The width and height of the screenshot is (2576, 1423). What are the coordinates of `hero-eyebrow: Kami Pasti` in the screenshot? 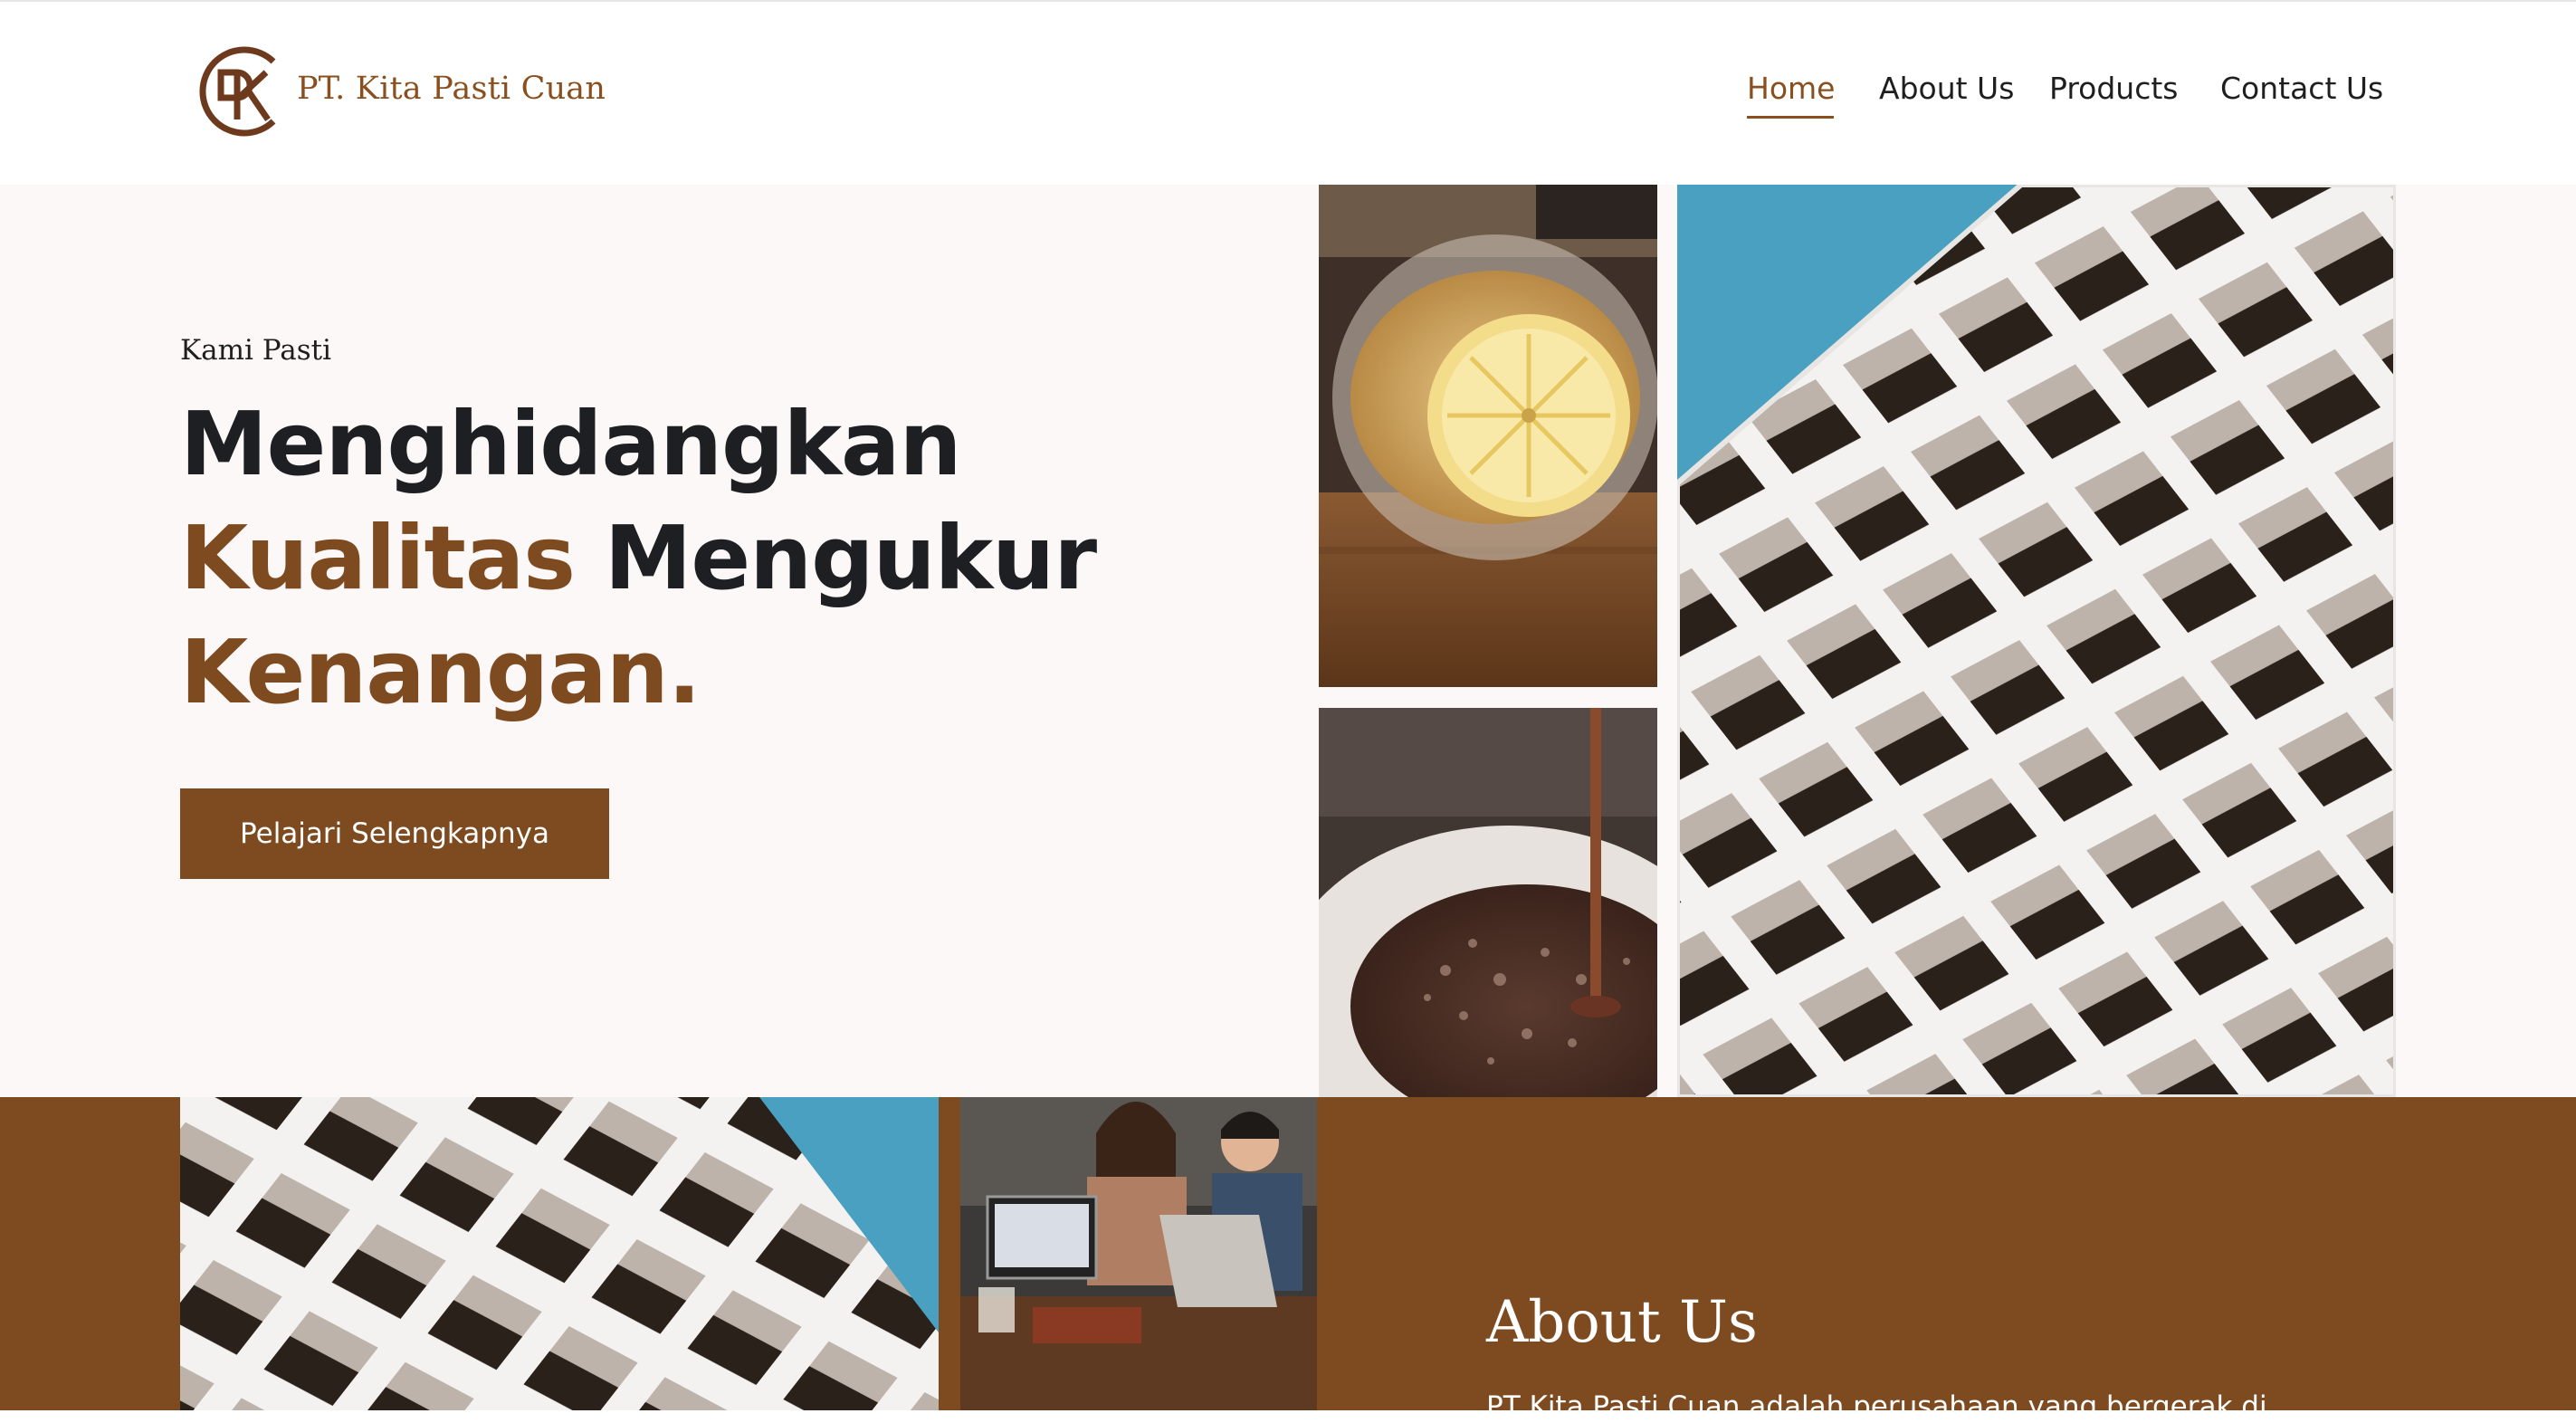 It's located at (256, 350).